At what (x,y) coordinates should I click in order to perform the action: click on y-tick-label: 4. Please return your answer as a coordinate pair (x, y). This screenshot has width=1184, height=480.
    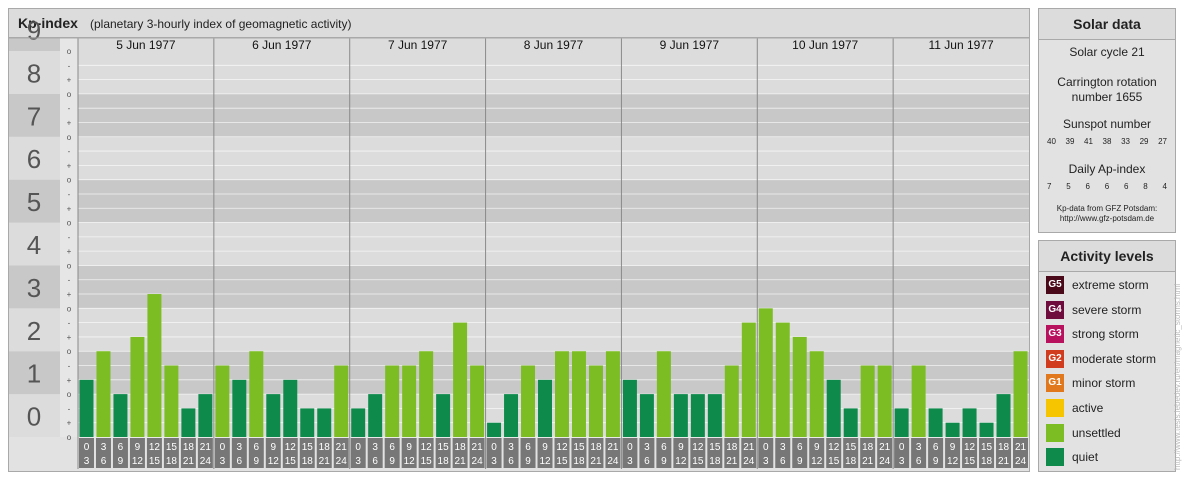
    Looking at the image, I should click on (34, 245).